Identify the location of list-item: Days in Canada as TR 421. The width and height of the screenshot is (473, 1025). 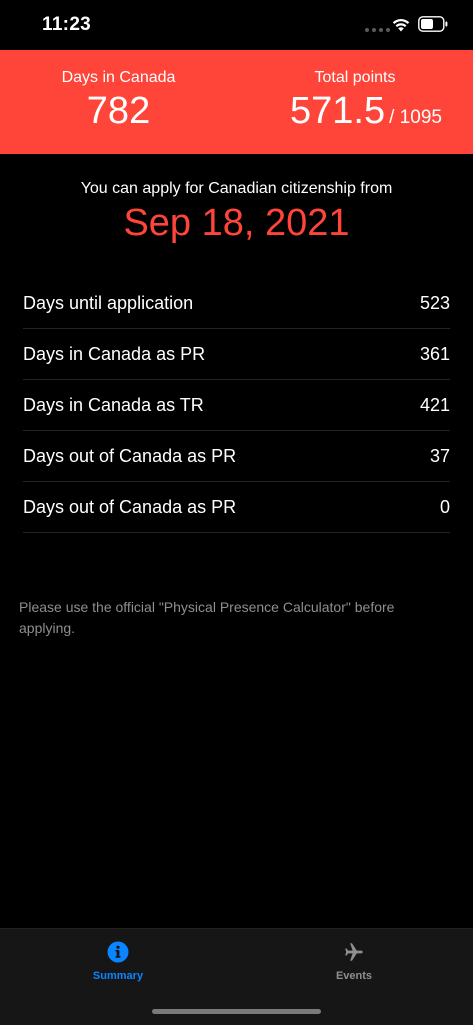
(236, 405).